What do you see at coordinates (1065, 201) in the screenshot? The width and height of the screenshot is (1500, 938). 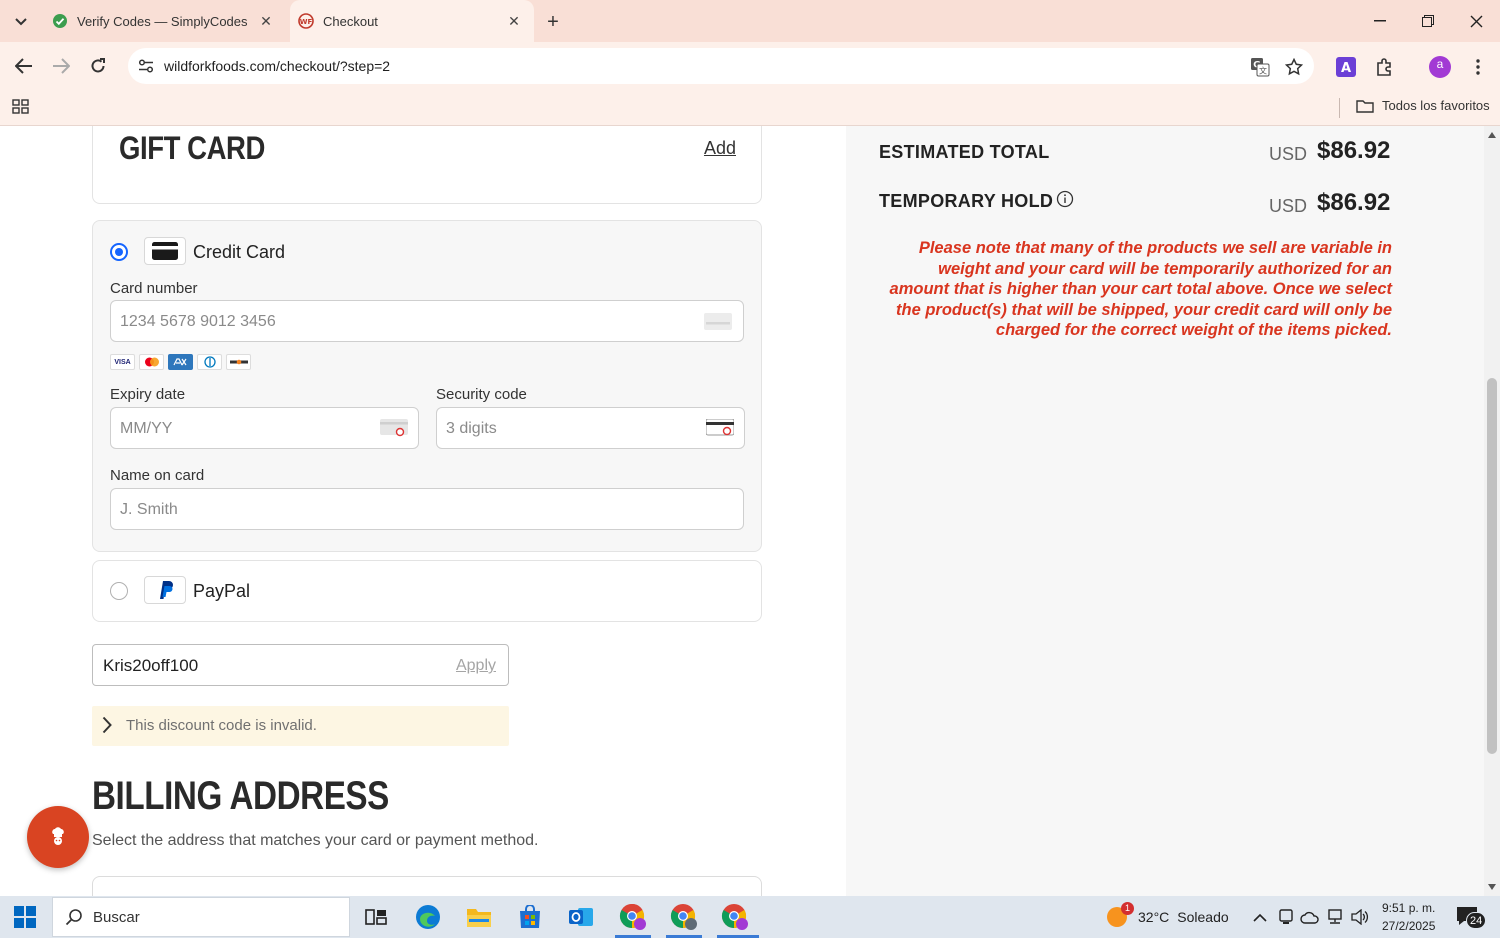 I see `info-icon` at bounding box center [1065, 201].